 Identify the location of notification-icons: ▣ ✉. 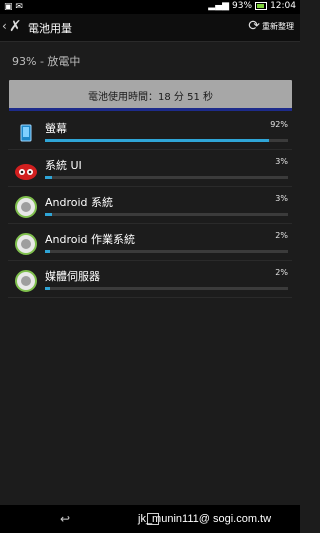
(13, 7).